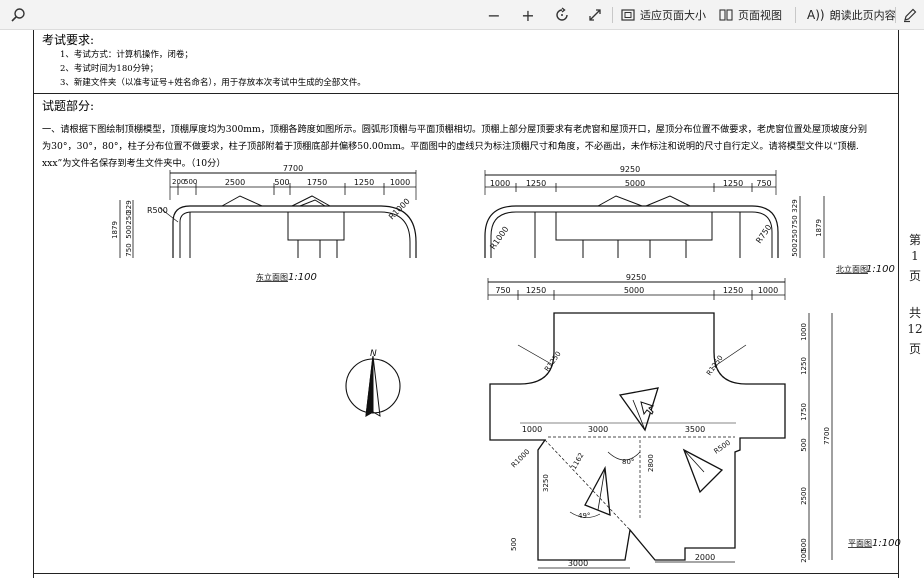 The image size is (924, 578). Describe the element at coordinates (914, 240) in the screenshot. I see `page-indicator-char: 第` at that location.